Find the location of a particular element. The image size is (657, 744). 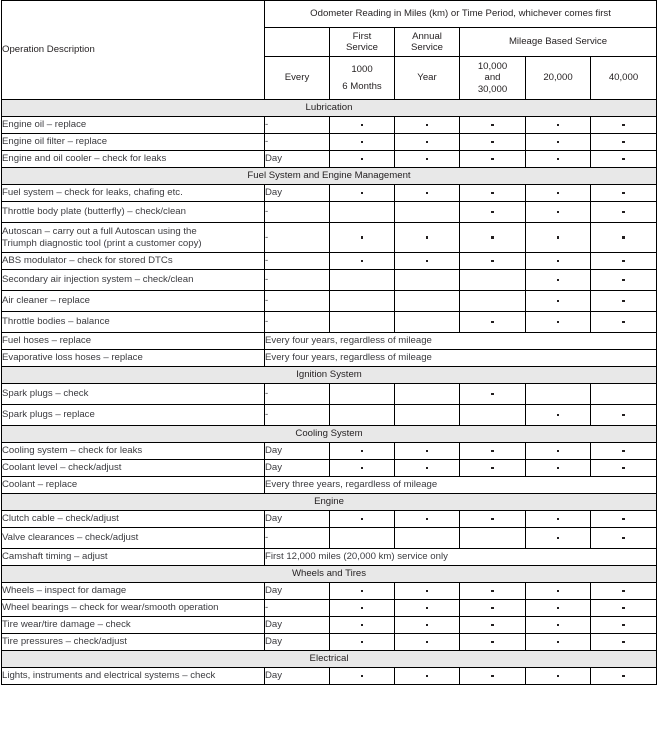

operation-description-cell: Engine oil filter – replace is located at coordinates (133, 142).